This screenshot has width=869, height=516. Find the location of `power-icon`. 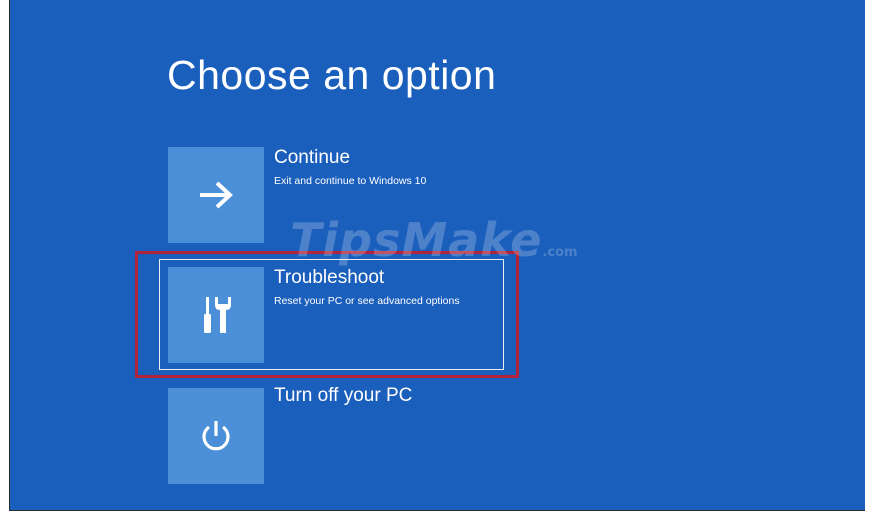

power-icon is located at coordinates (216, 436).